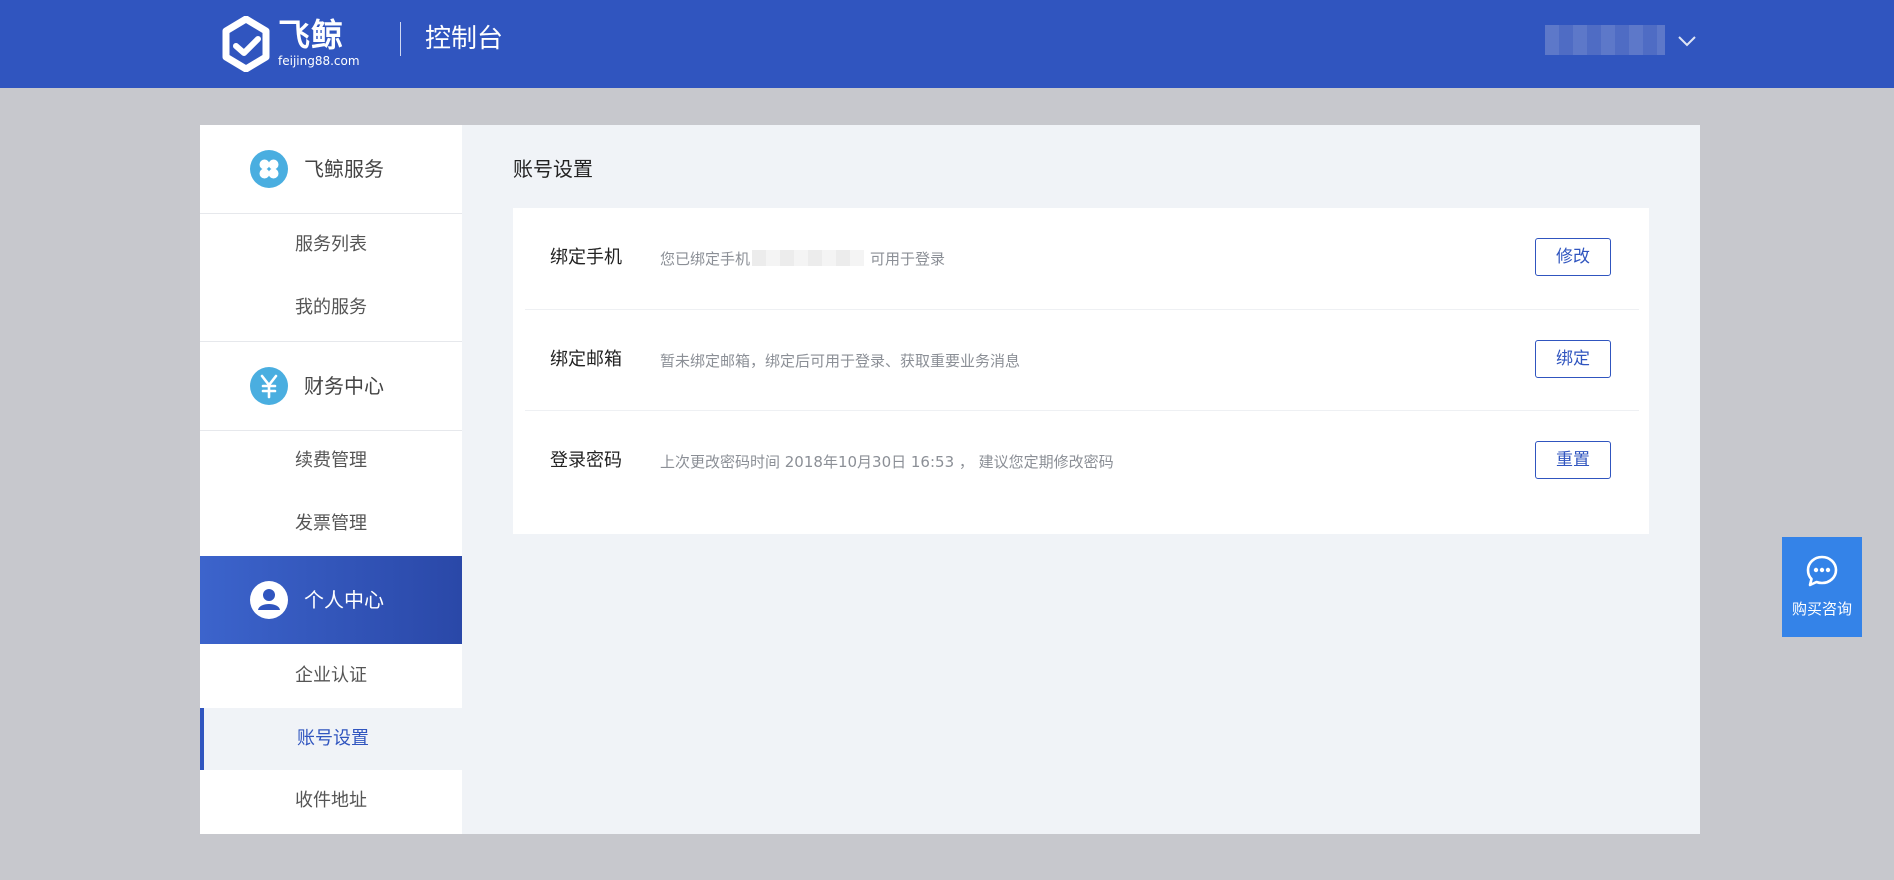 Image resolution: width=1894 pixels, height=880 pixels. Describe the element at coordinates (269, 169) in the screenshot. I see `clover-icon` at that location.